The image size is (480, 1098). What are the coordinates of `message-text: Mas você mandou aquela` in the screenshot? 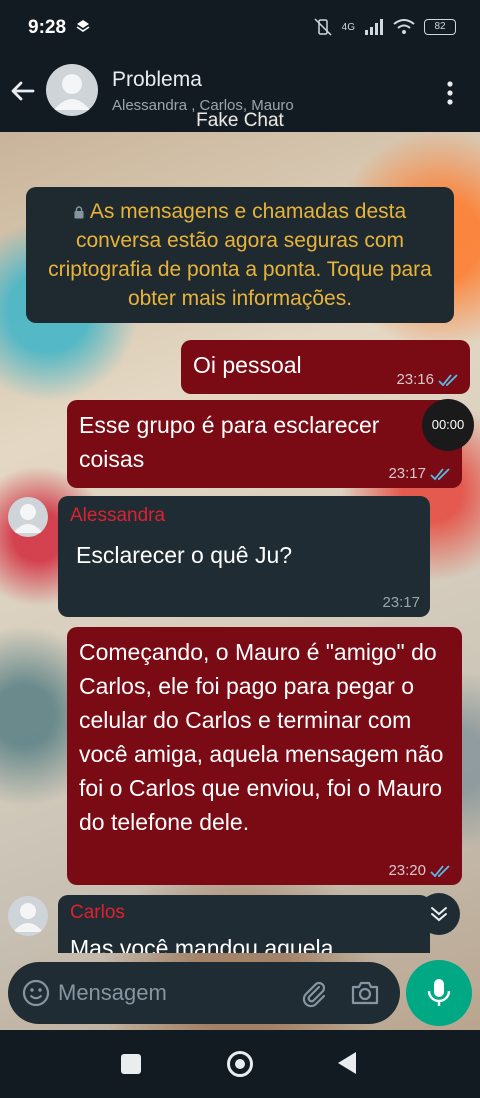 It's located at (202, 944).